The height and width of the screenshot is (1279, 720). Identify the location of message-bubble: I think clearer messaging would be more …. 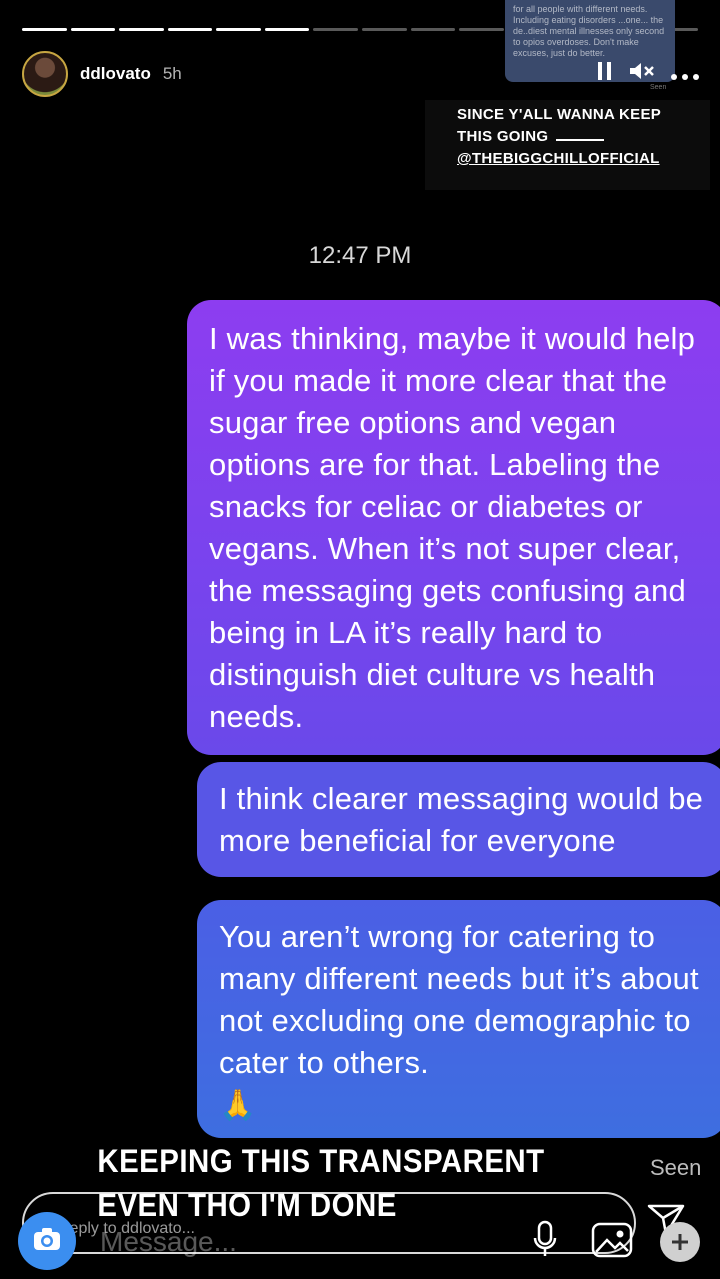
(458, 819).